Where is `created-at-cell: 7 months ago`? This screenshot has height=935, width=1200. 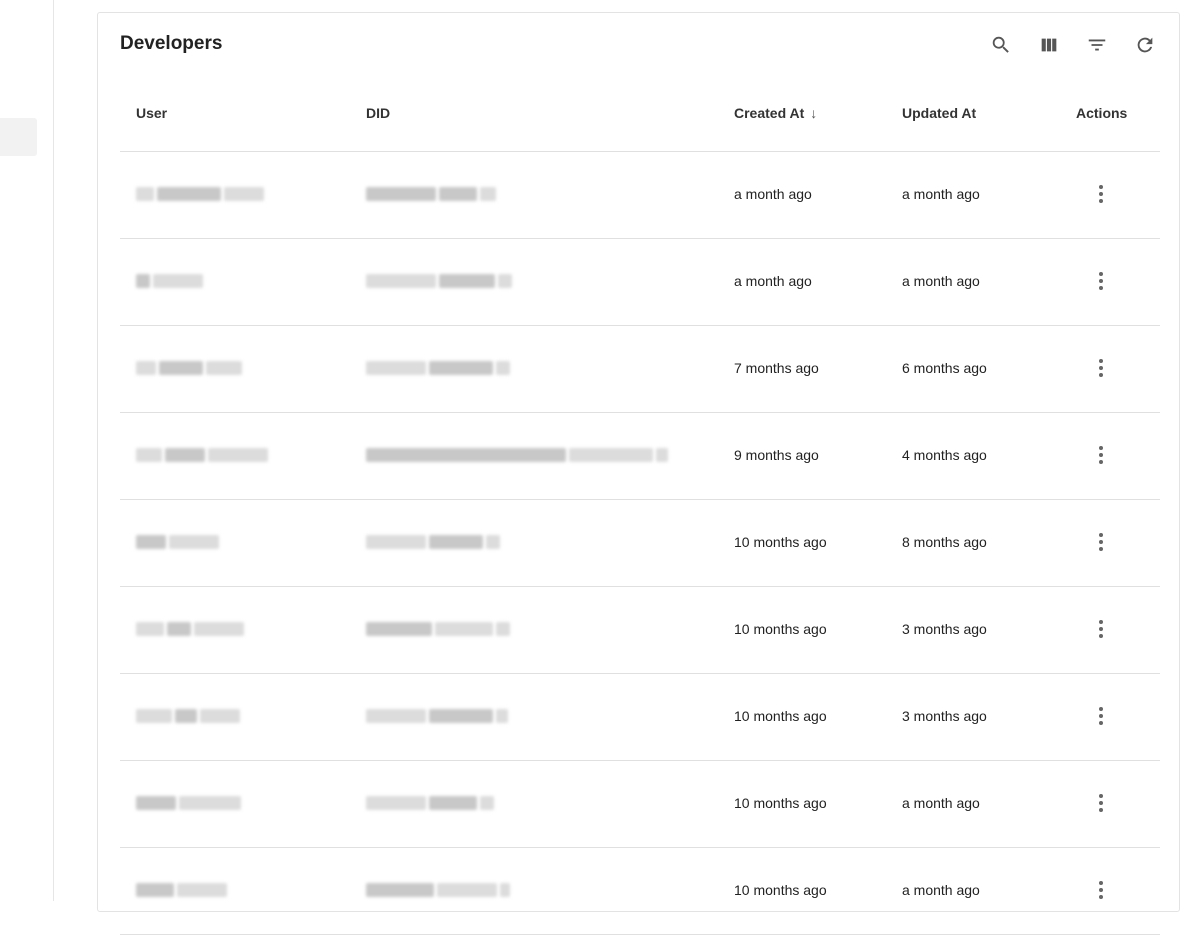 created-at-cell: 7 months ago is located at coordinates (776, 368).